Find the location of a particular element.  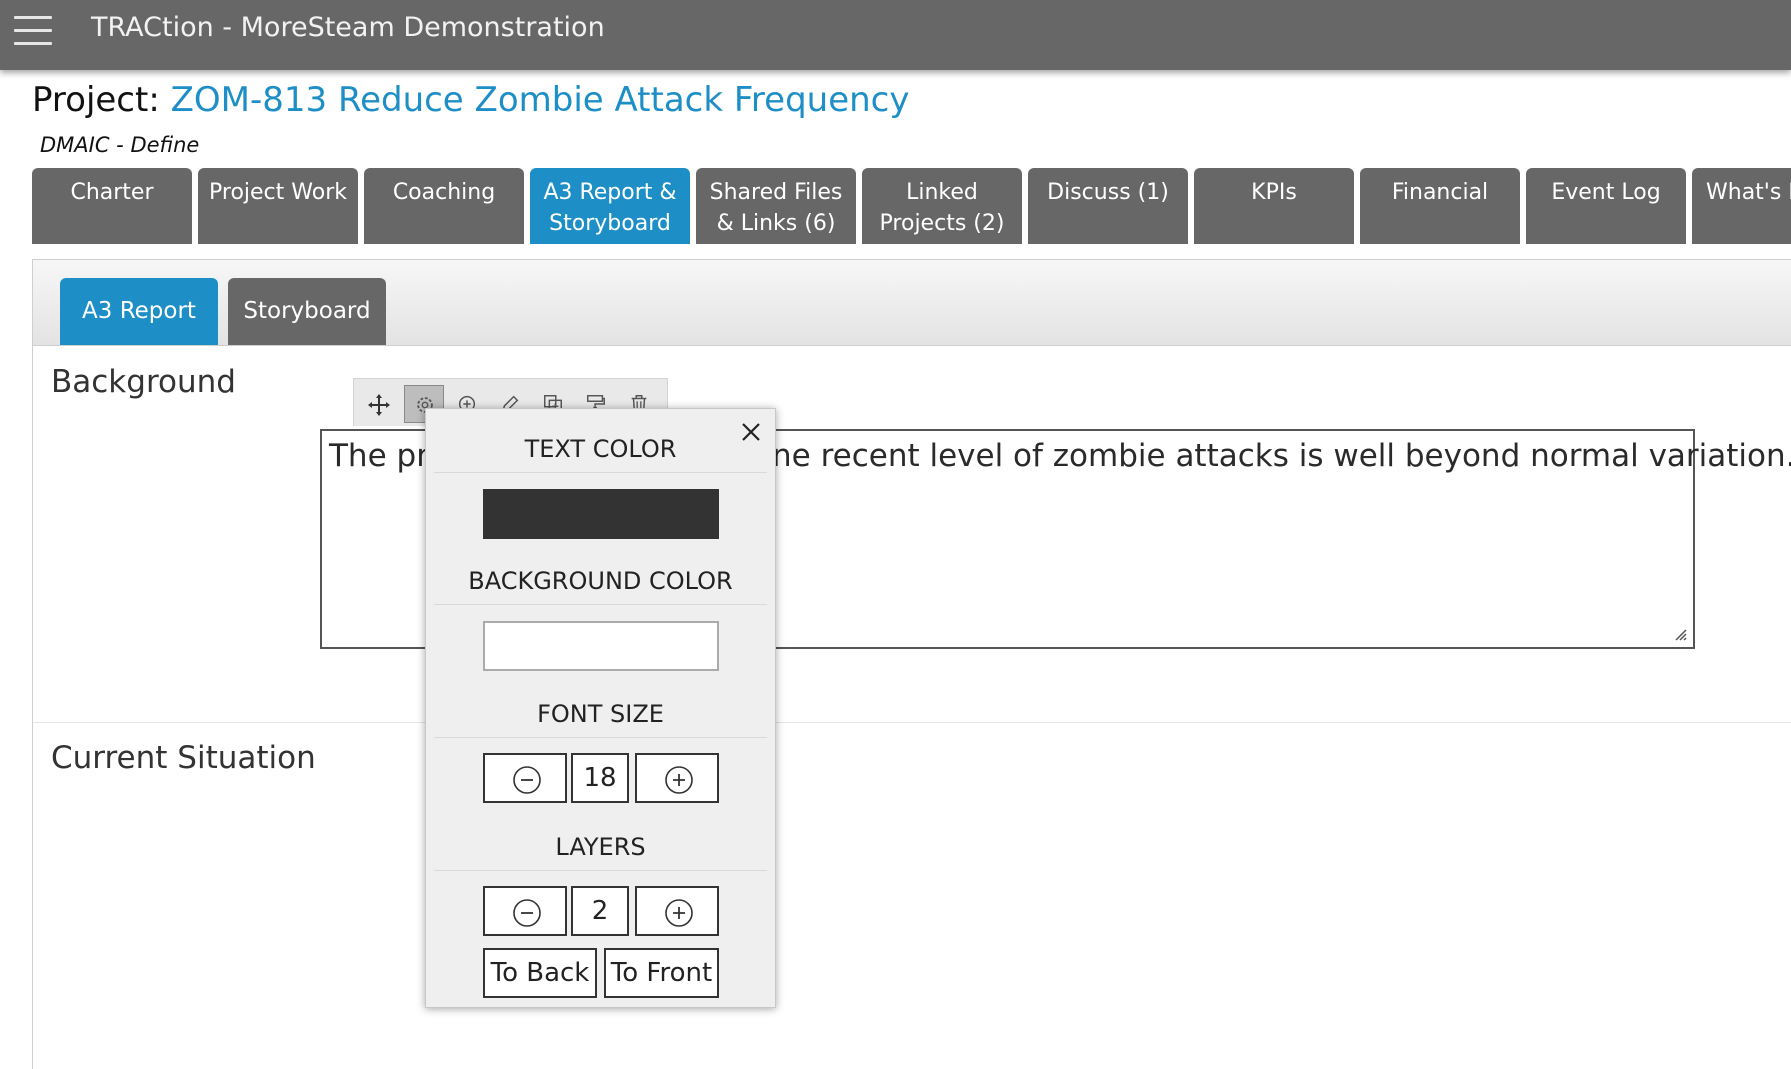

text-color-swatch is located at coordinates (601, 514).